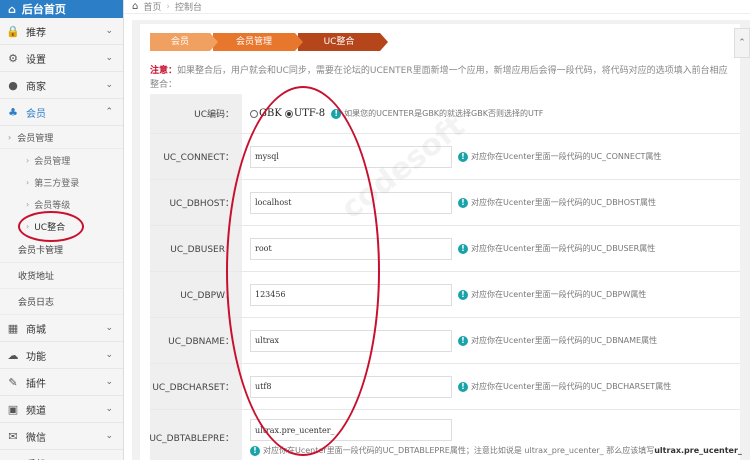  What do you see at coordinates (61, 328) in the screenshot?
I see `sidebar-item-mall: ▦ 商城 ⌄` at bounding box center [61, 328].